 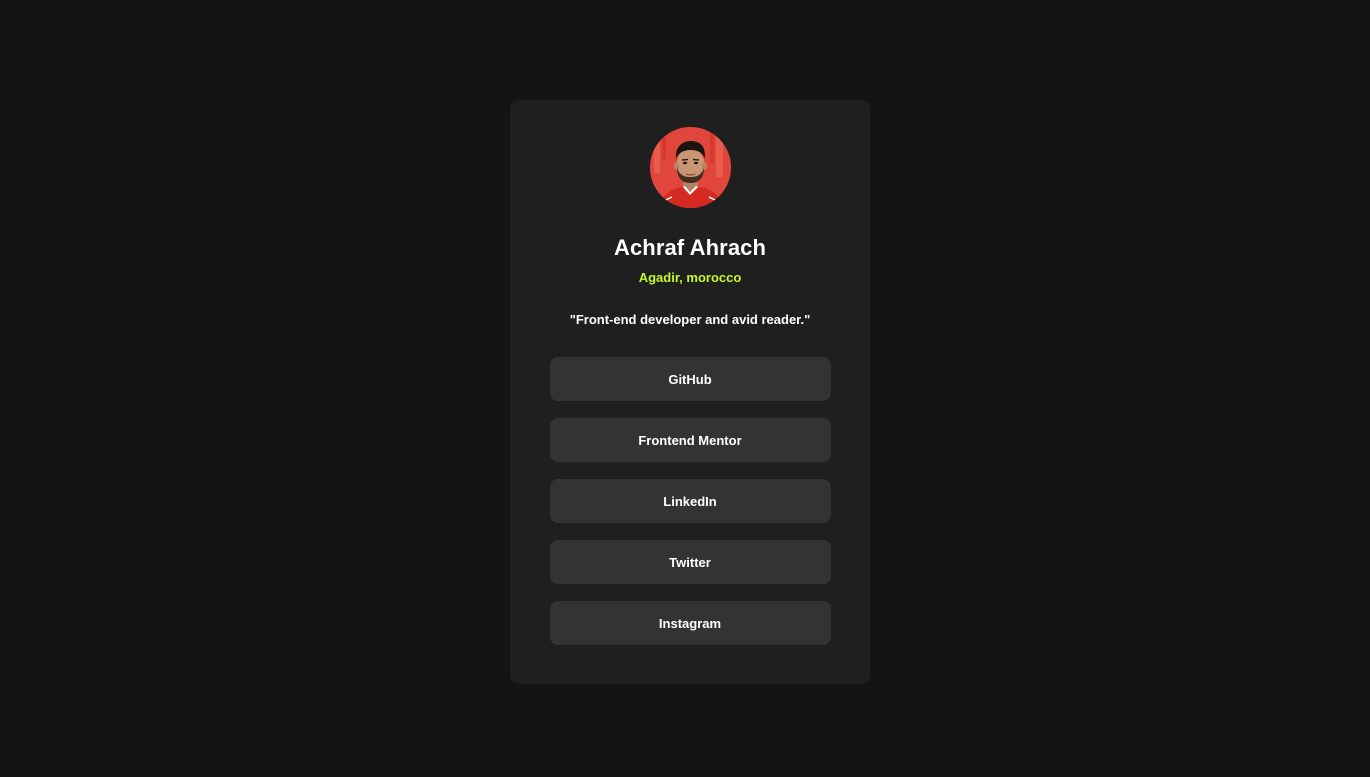 What do you see at coordinates (690, 277) in the screenshot?
I see `profile-location: Agadir, morocco` at bounding box center [690, 277].